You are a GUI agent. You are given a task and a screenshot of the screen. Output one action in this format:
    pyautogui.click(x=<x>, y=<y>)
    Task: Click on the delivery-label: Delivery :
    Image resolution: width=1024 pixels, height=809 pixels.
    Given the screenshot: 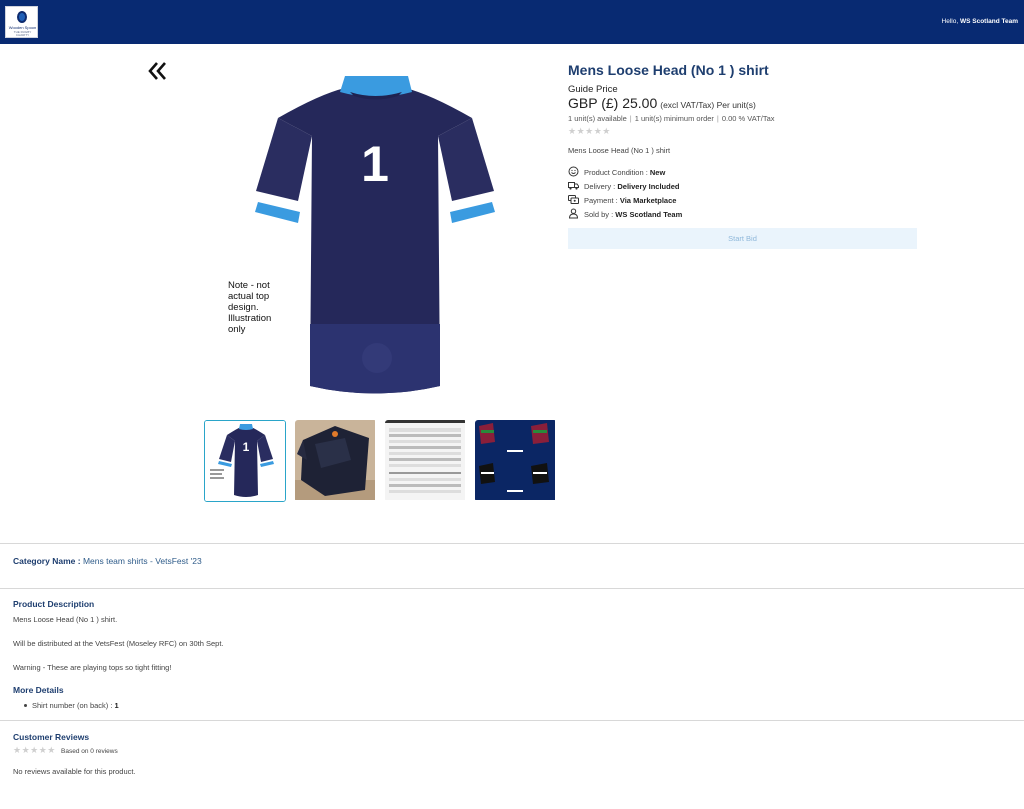 What is the action you would take?
    pyautogui.click(x=600, y=186)
    